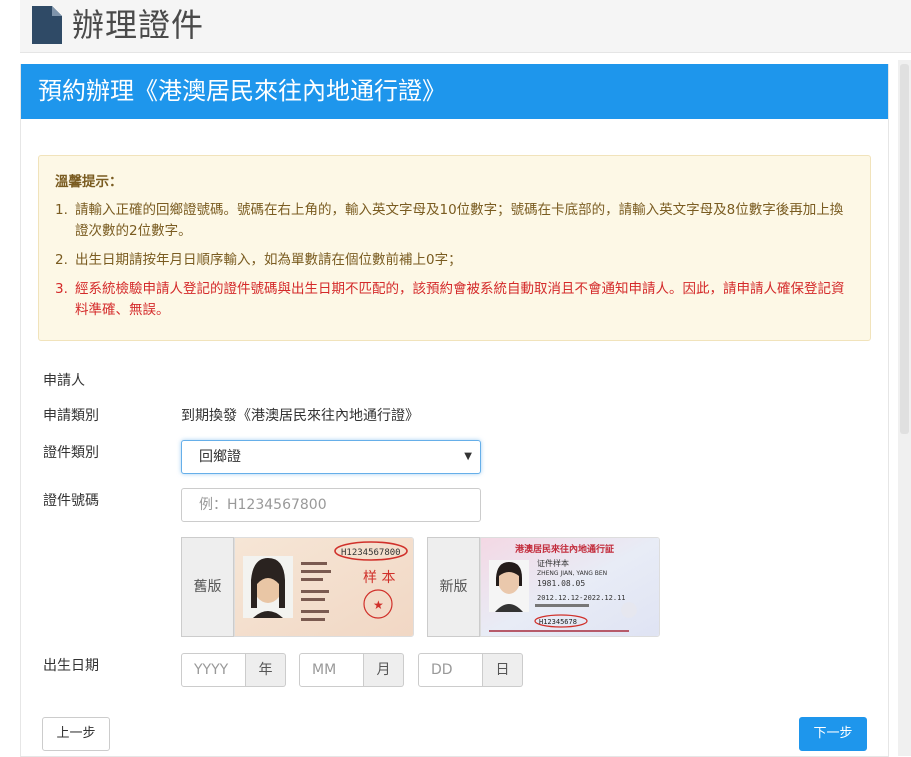 This screenshot has width=911, height=757. Describe the element at coordinates (89, 182) in the screenshot. I see `notice-title: 溫馨提示：` at that location.